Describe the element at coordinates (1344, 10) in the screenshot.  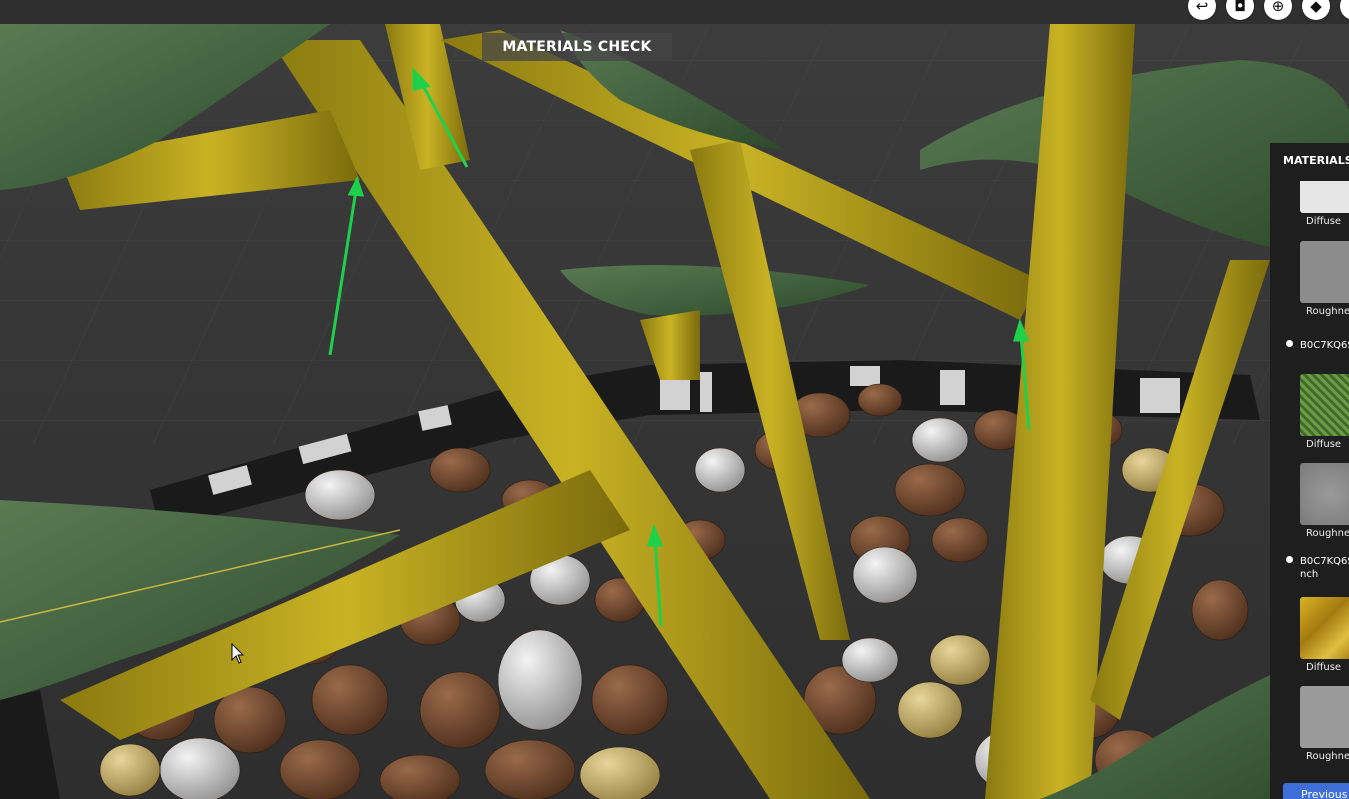
I see `more-icon: A` at that location.